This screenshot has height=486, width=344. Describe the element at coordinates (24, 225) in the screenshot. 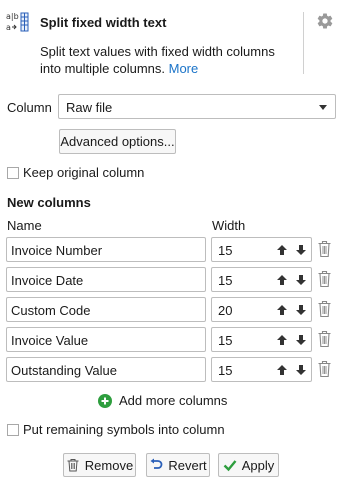

I see `name-column-header: Name` at that location.